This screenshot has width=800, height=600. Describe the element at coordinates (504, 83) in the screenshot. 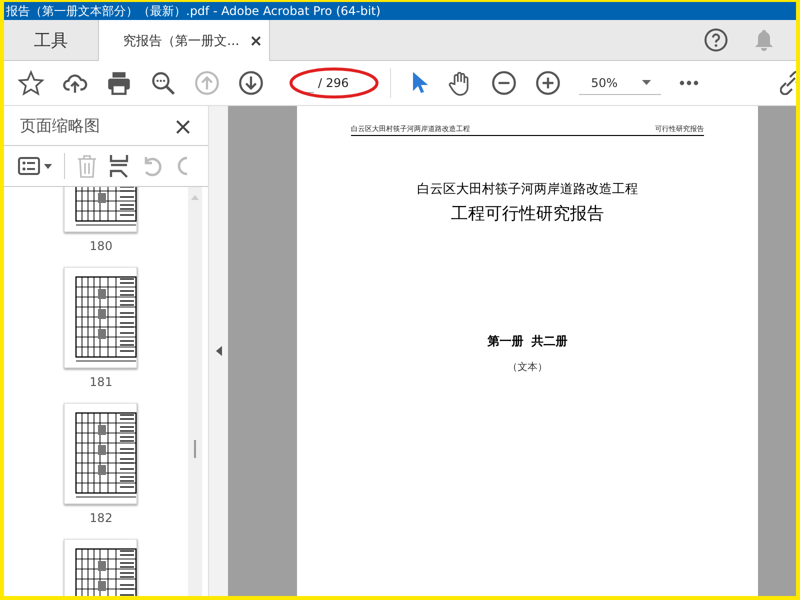

I see `zoom-out-icon` at that location.